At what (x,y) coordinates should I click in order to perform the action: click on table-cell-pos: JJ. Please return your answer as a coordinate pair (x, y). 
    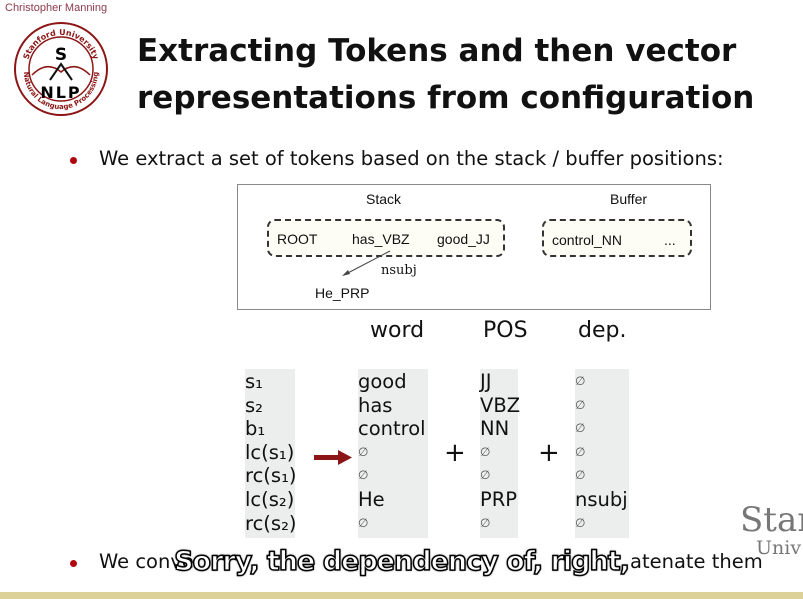
    Looking at the image, I should click on (486, 381).